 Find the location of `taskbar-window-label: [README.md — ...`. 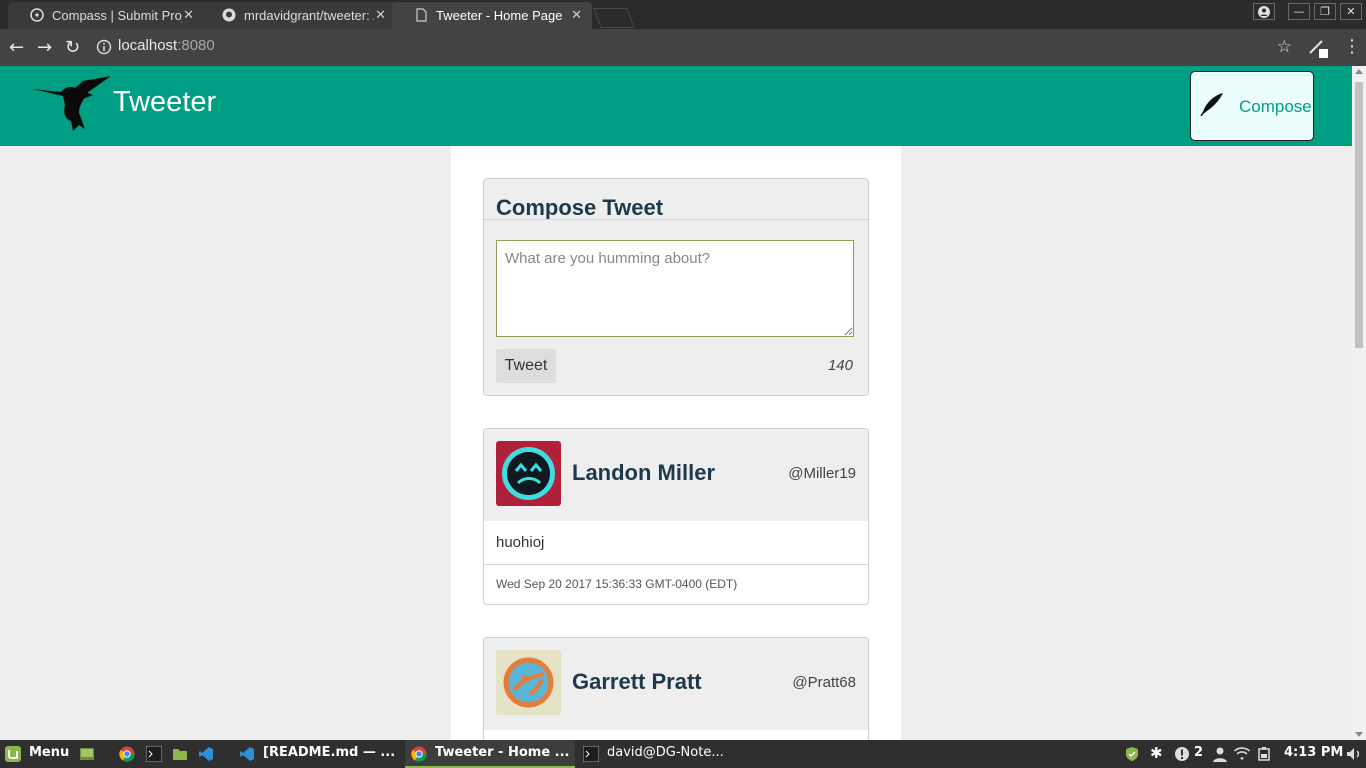

taskbar-window-label: [README.md — ... is located at coordinates (329, 752).